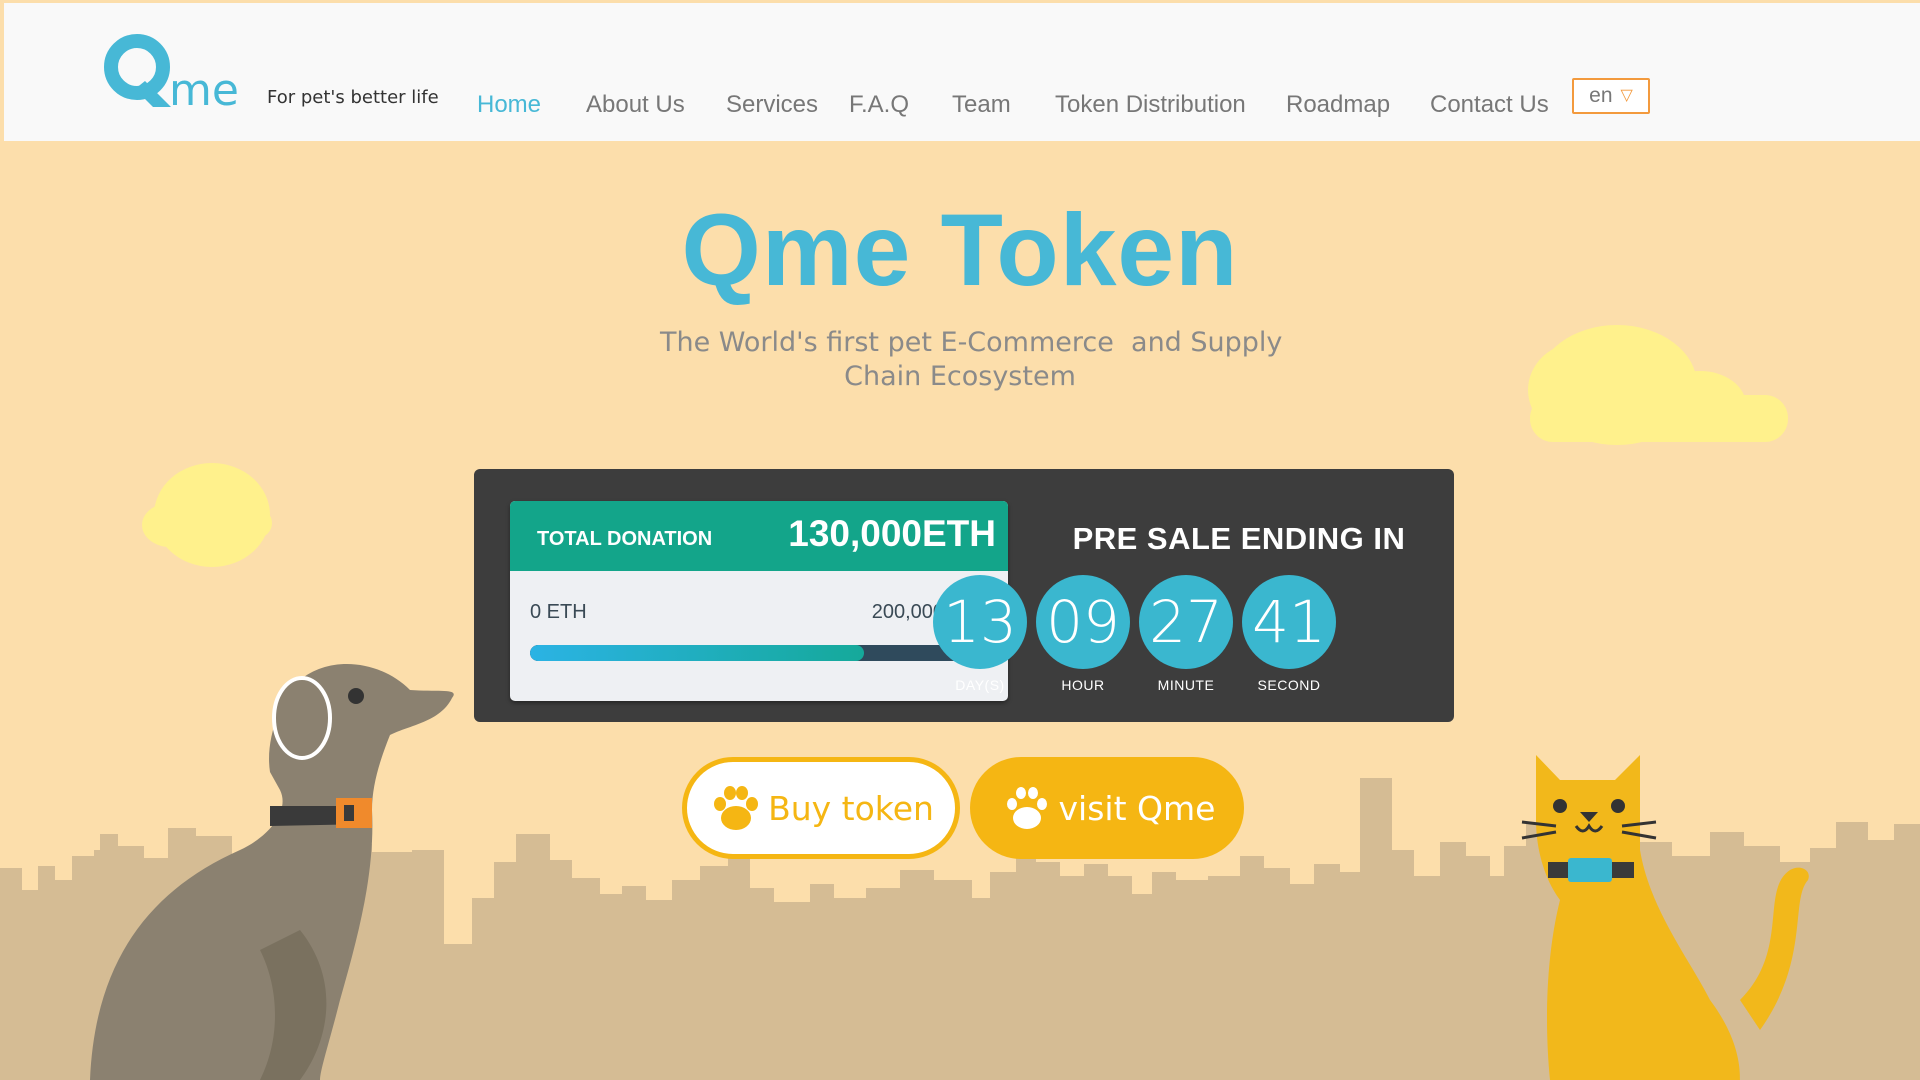 The image size is (1920, 1080). What do you see at coordinates (772, 105) in the screenshot?
I see `nav-services: Services` at bounding box center [772, 105].